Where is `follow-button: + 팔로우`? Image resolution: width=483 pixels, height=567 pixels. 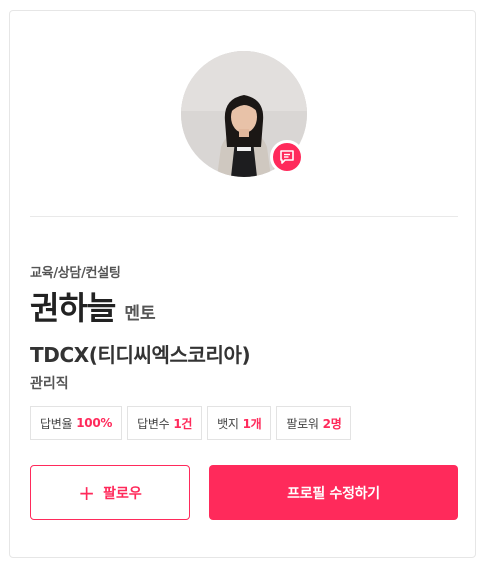 follow-button: + 팔로우 is located at coordinates (110, 492).